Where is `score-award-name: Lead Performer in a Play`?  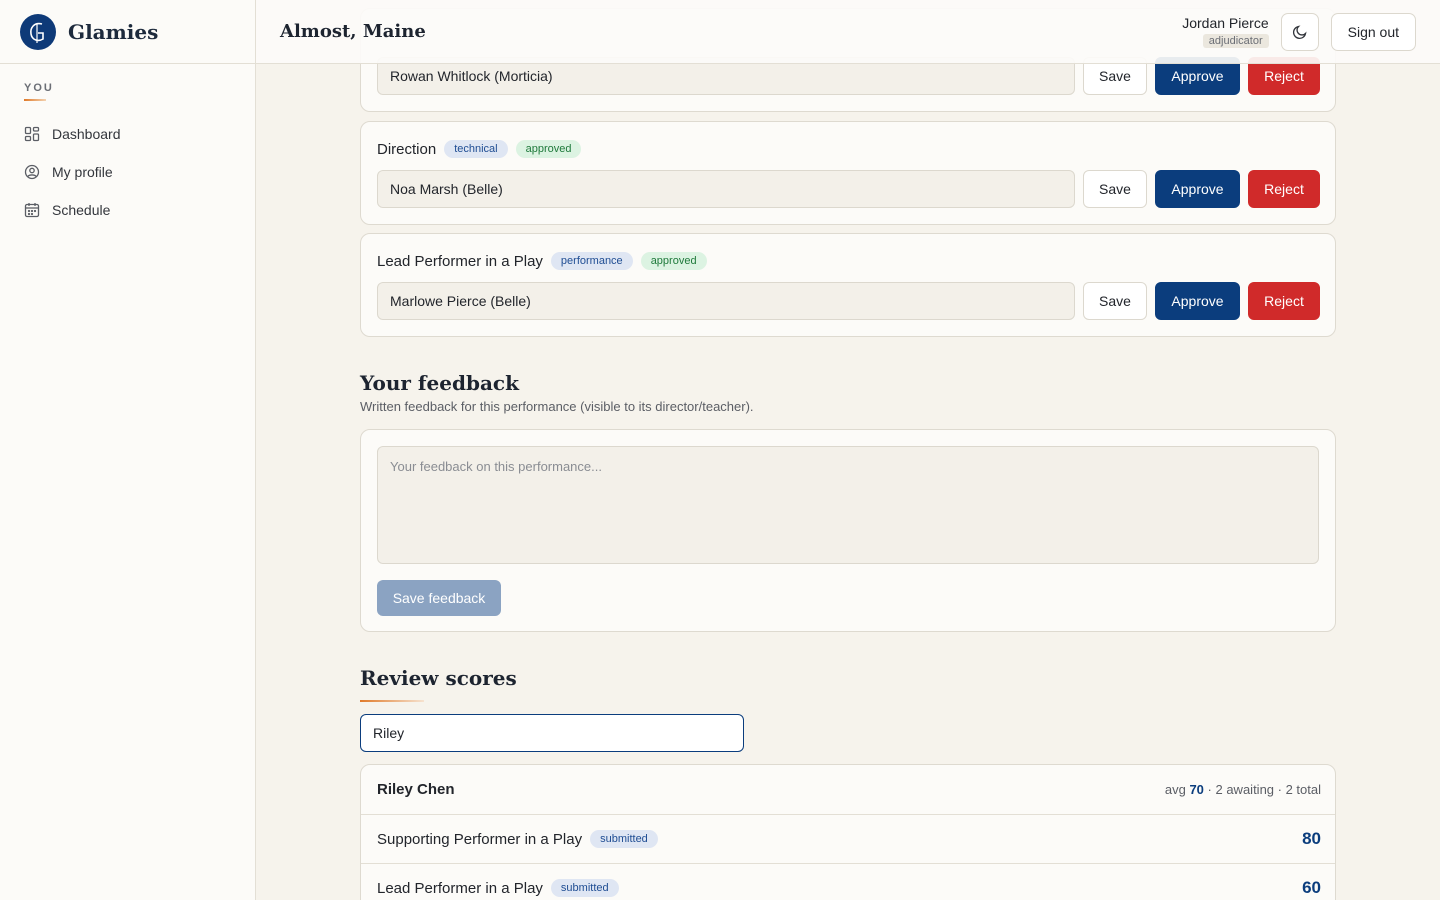
score-award-name: Lead Performer in a Play is located at coordinates (460, 888).